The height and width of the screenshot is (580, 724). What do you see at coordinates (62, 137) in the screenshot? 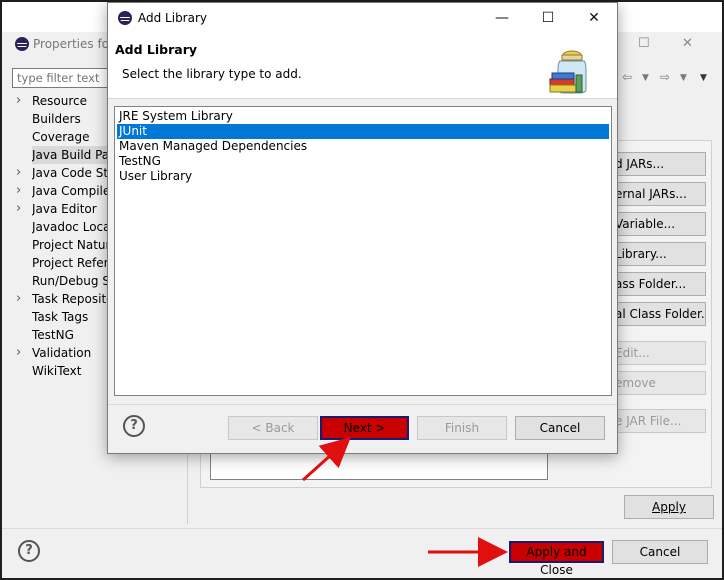
I see `tree-item: Coverage` at bounding box center [62, 137].